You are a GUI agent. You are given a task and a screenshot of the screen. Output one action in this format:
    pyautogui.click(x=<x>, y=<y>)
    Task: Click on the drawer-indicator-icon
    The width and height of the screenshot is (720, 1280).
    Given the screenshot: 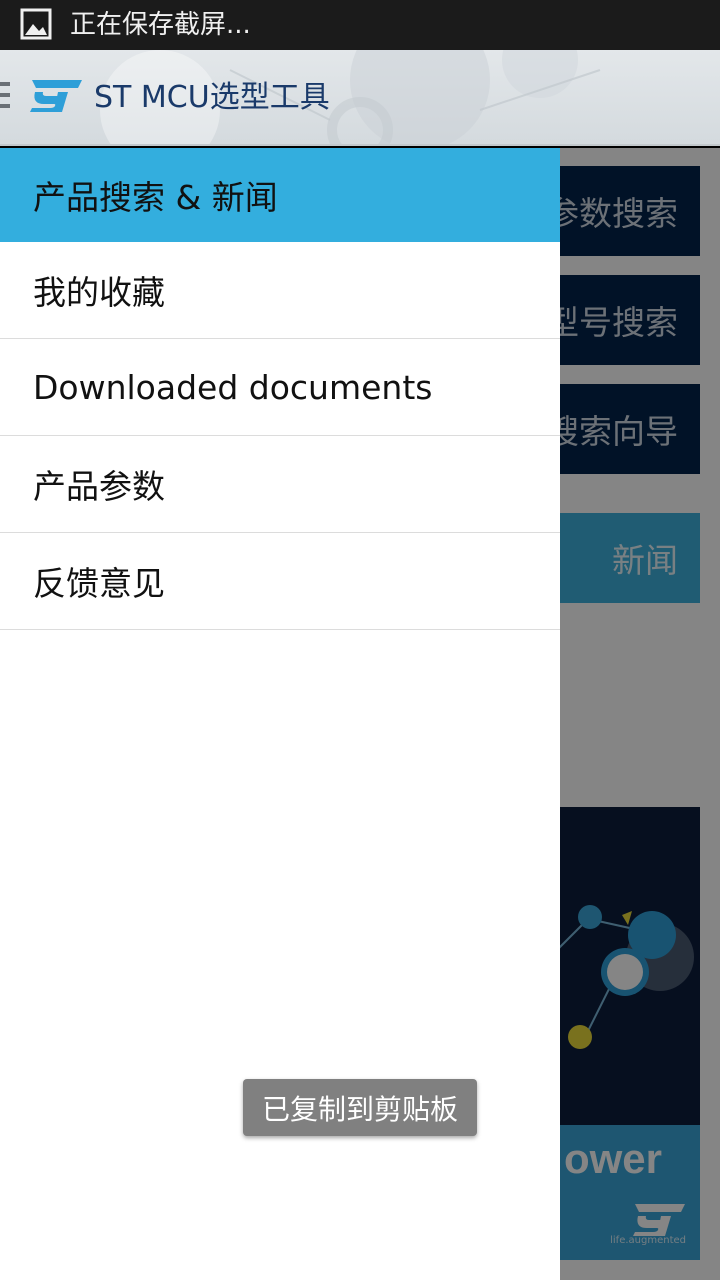 What is the action you would take?
    pyautogui.click(x=5, y=97)
    